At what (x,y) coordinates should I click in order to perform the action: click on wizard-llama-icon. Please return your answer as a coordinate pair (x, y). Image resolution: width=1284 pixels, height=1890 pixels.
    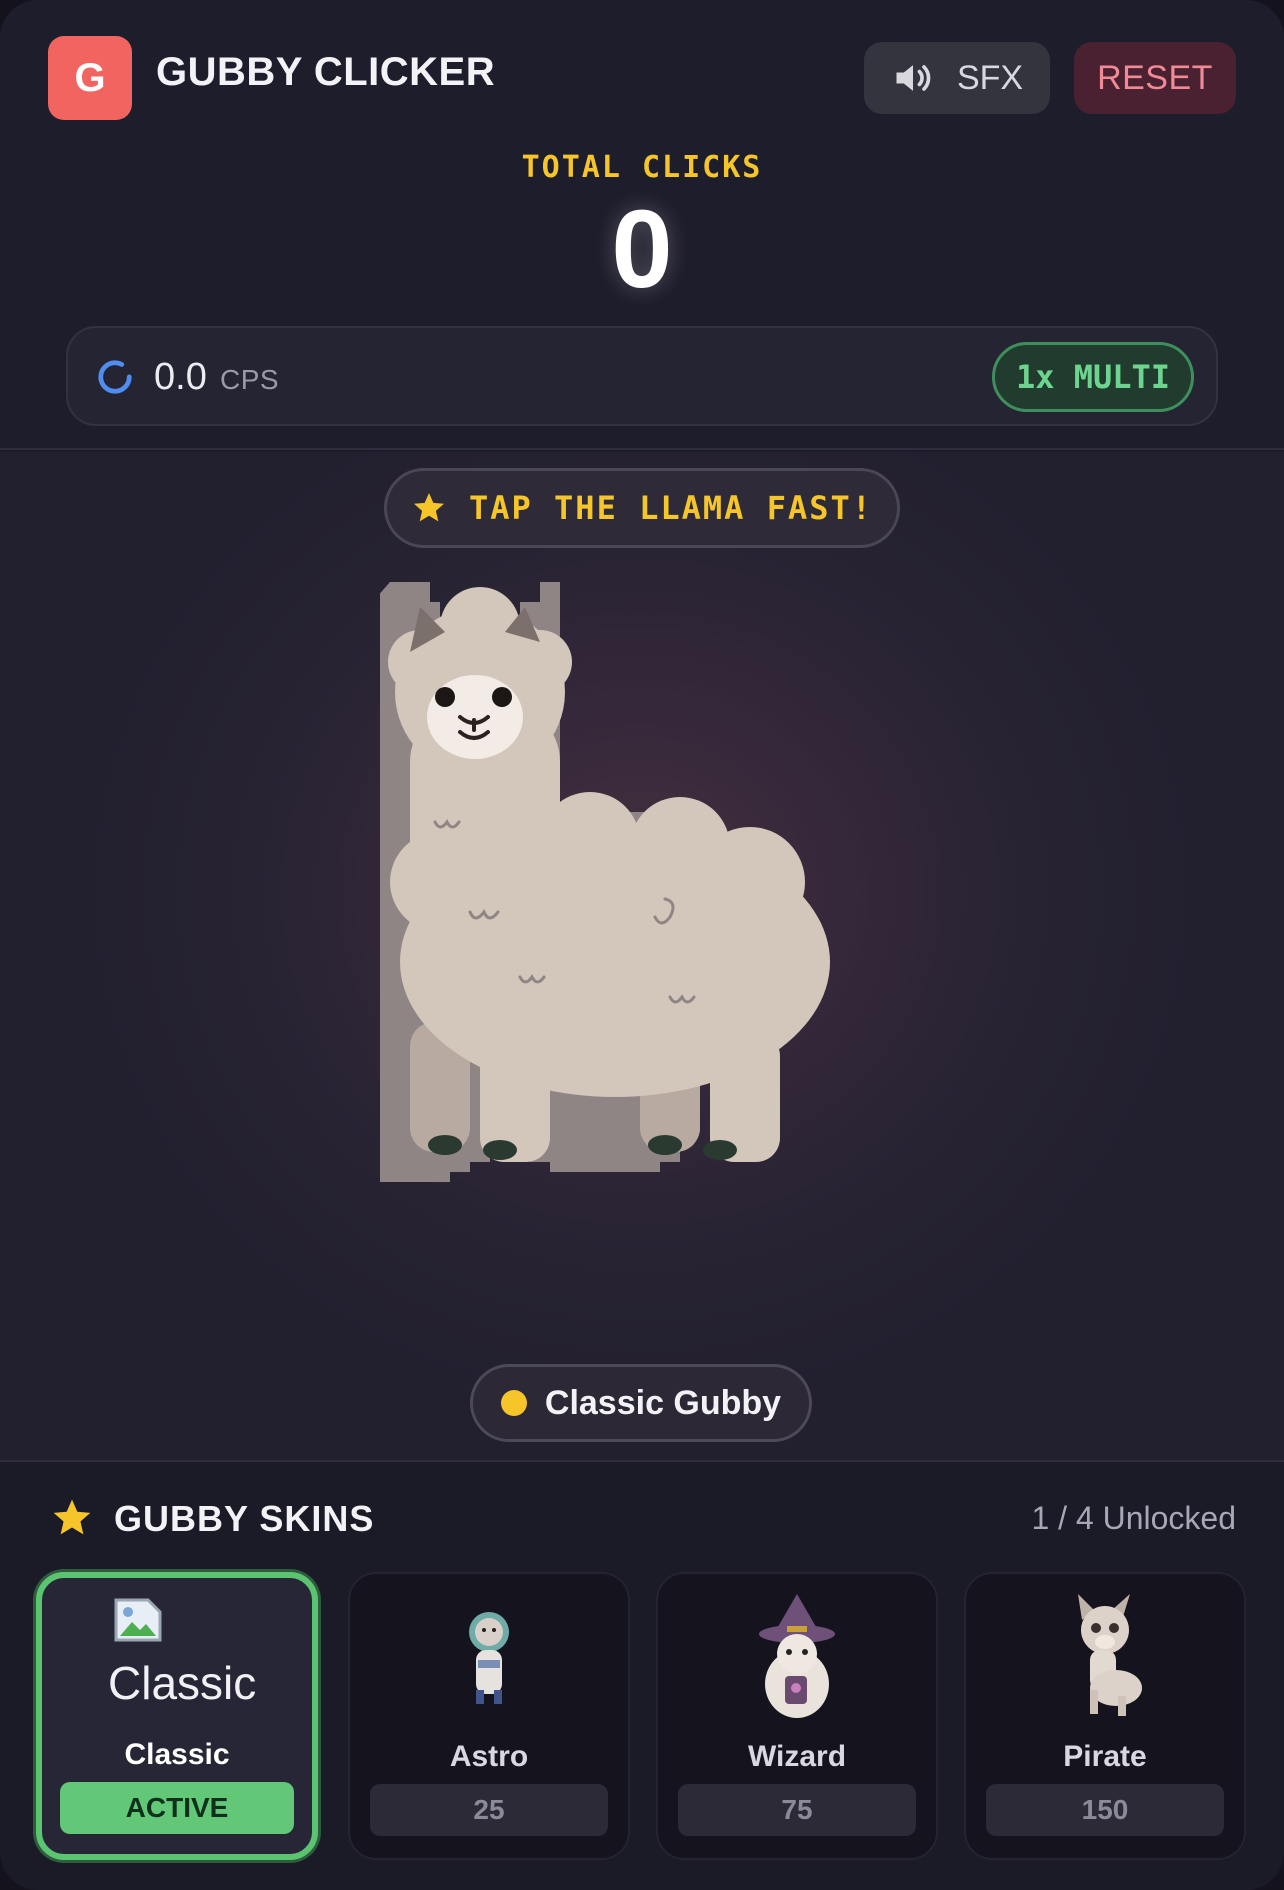
    Looking at the image, I should click on (797, 1656).